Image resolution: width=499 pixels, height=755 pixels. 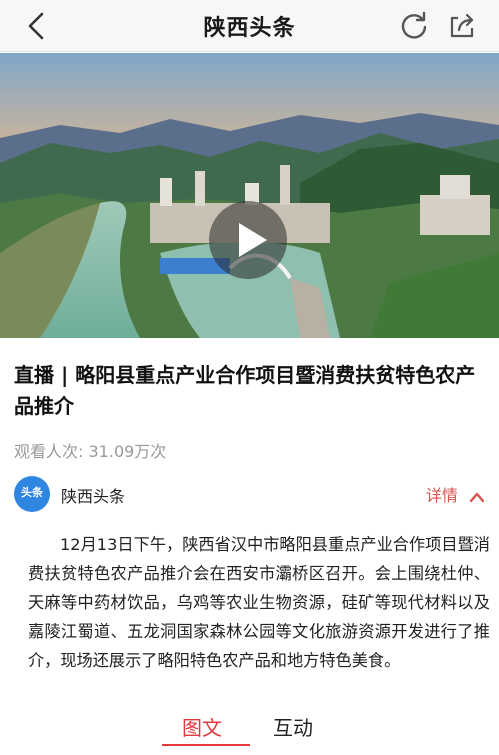 What do you see at coordinates (477, 497) in the screenshot?
I see `chevron-up-icon` at bounding box center [477, 497].